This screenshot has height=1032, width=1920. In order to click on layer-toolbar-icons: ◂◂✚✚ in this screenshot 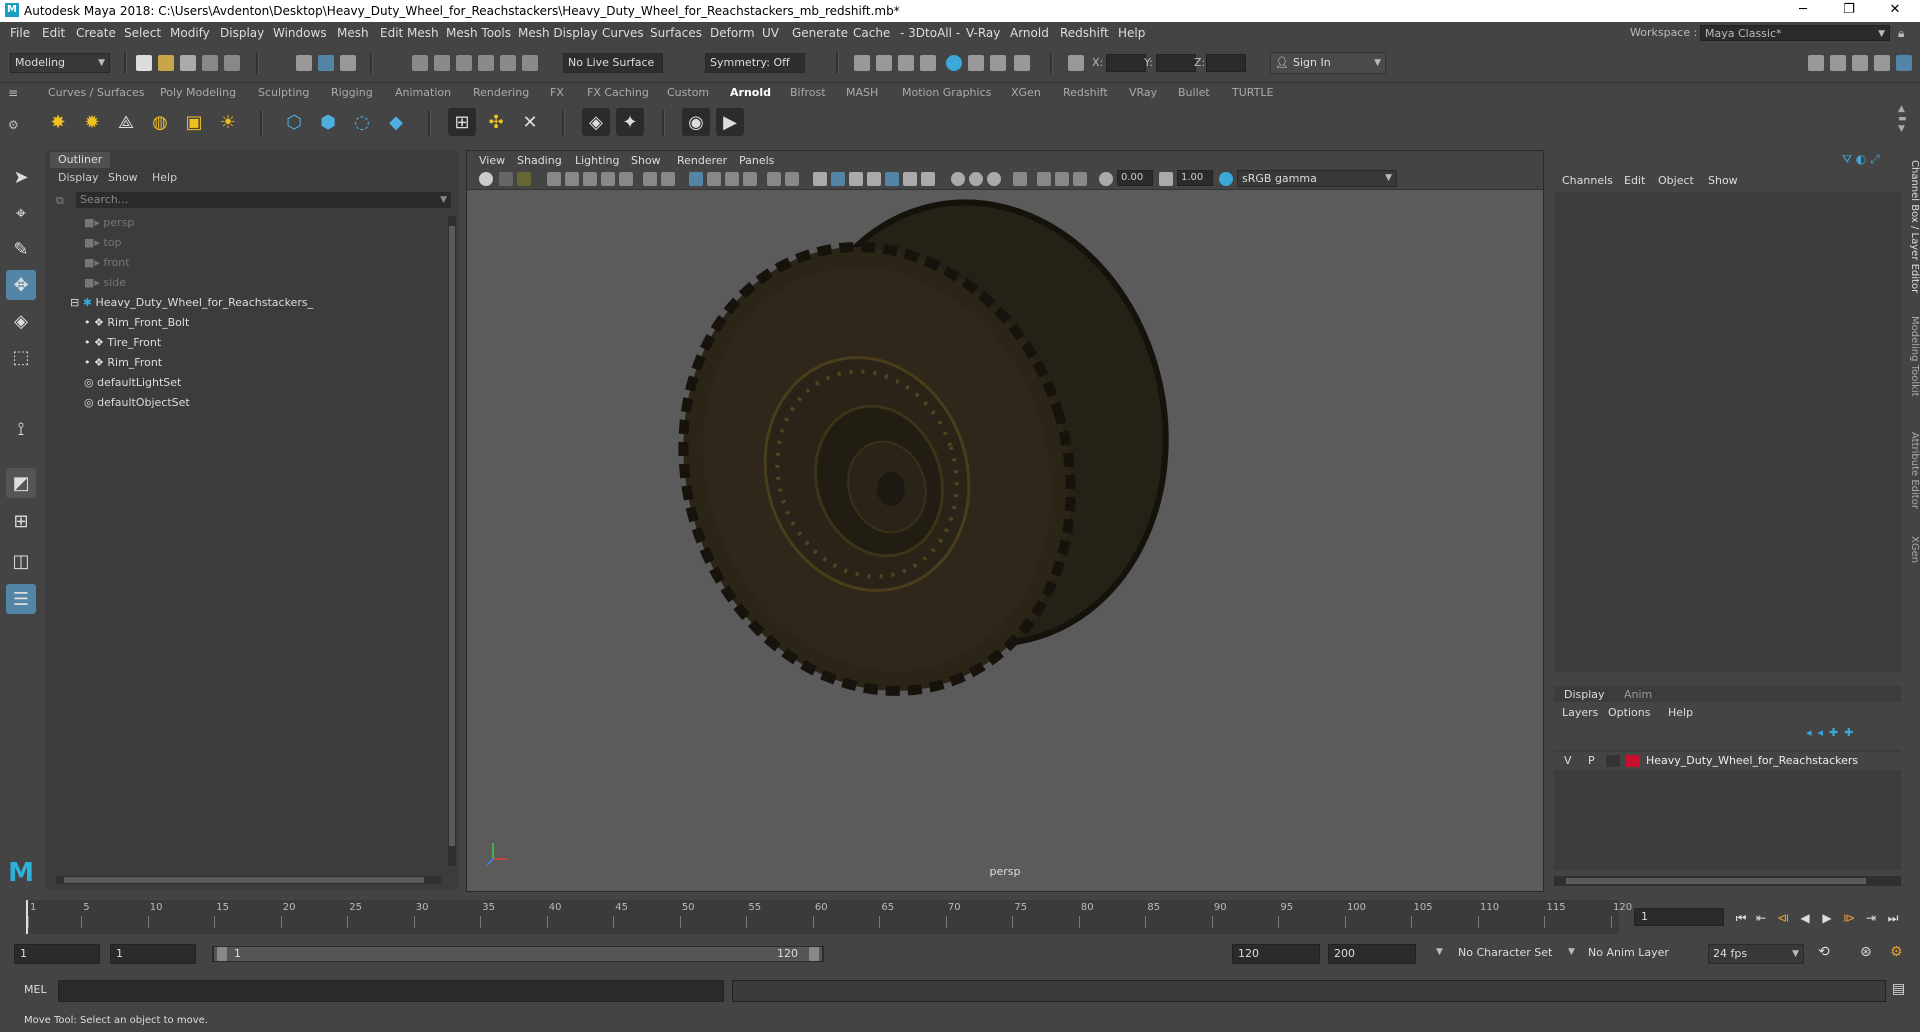, I will do `click(1852, 733)`.